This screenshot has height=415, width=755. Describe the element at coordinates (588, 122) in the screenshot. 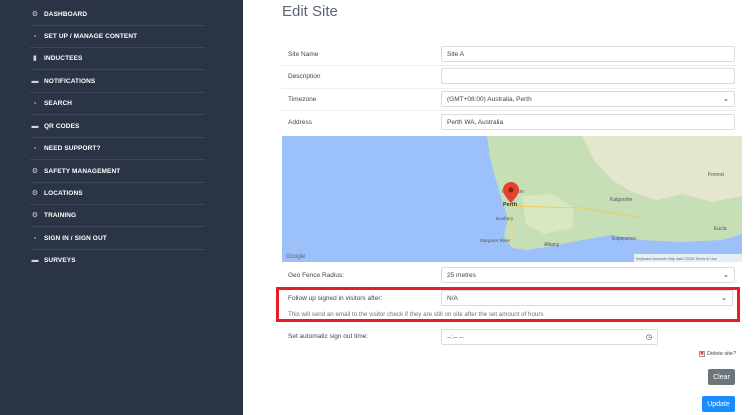

I see `address-input: Perth WA, Australia` at that location.